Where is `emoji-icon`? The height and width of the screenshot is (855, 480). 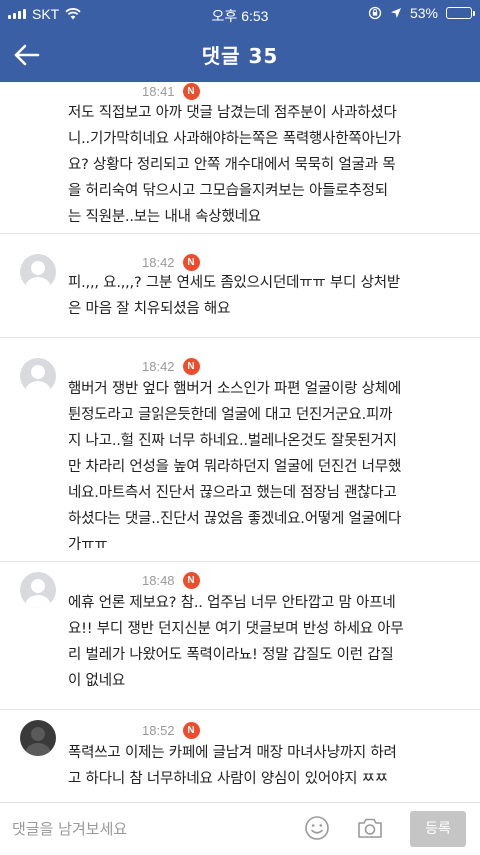
emoji-icon is located at coordinates (317, 828).